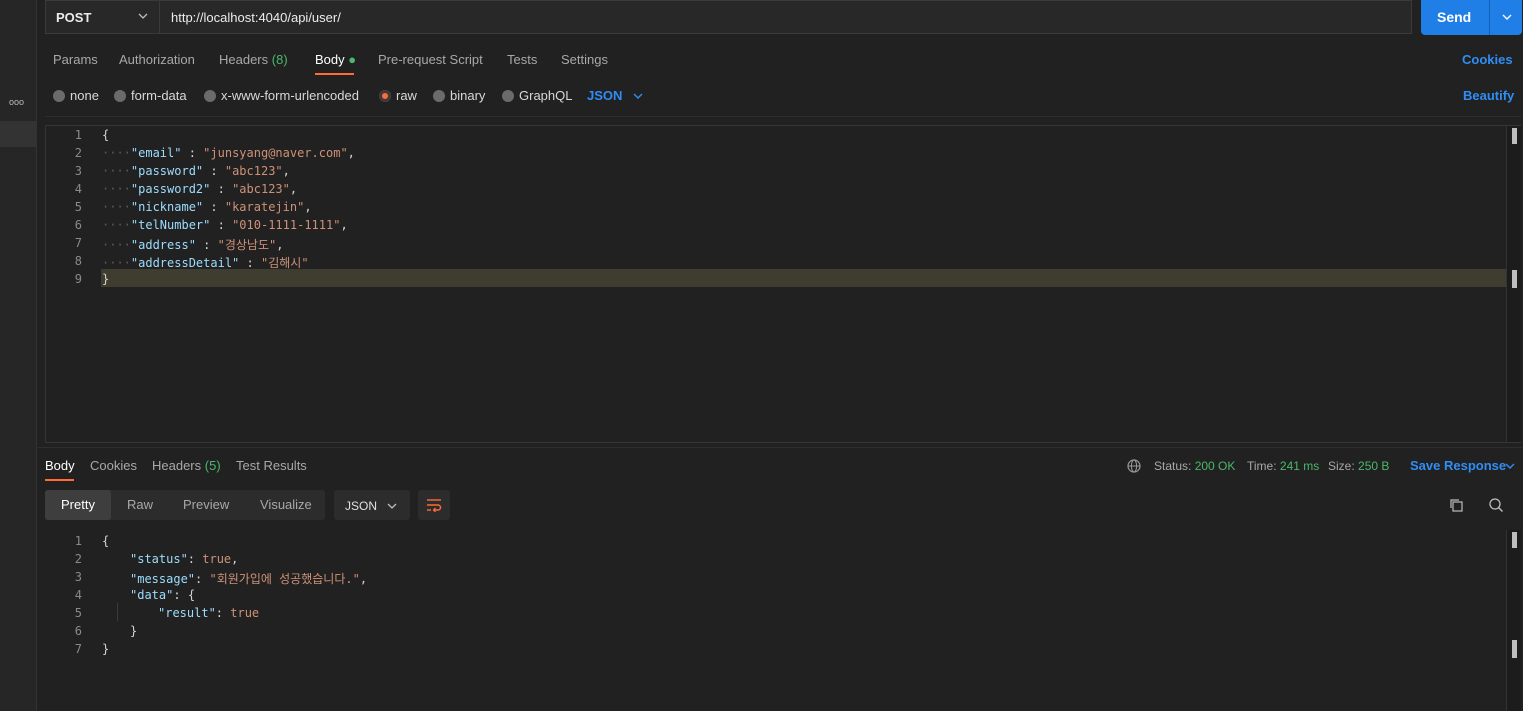 This screenshot has width=1523, height=711. I want to click on response-scroll-thumb, so click(1514, 540).